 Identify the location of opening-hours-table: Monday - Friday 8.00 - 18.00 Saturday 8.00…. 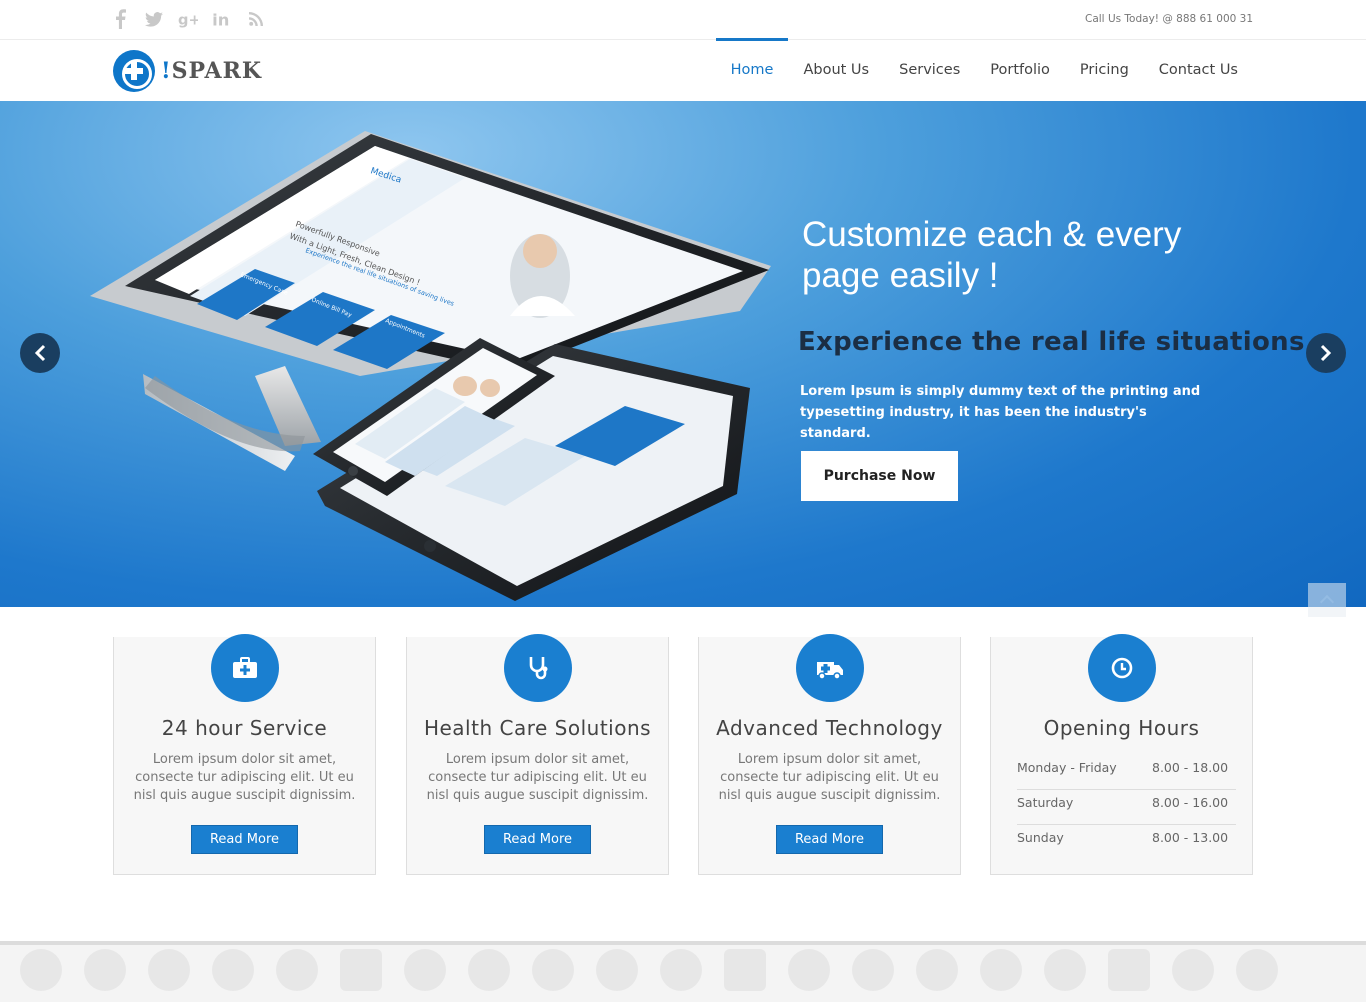
(1126, 807).